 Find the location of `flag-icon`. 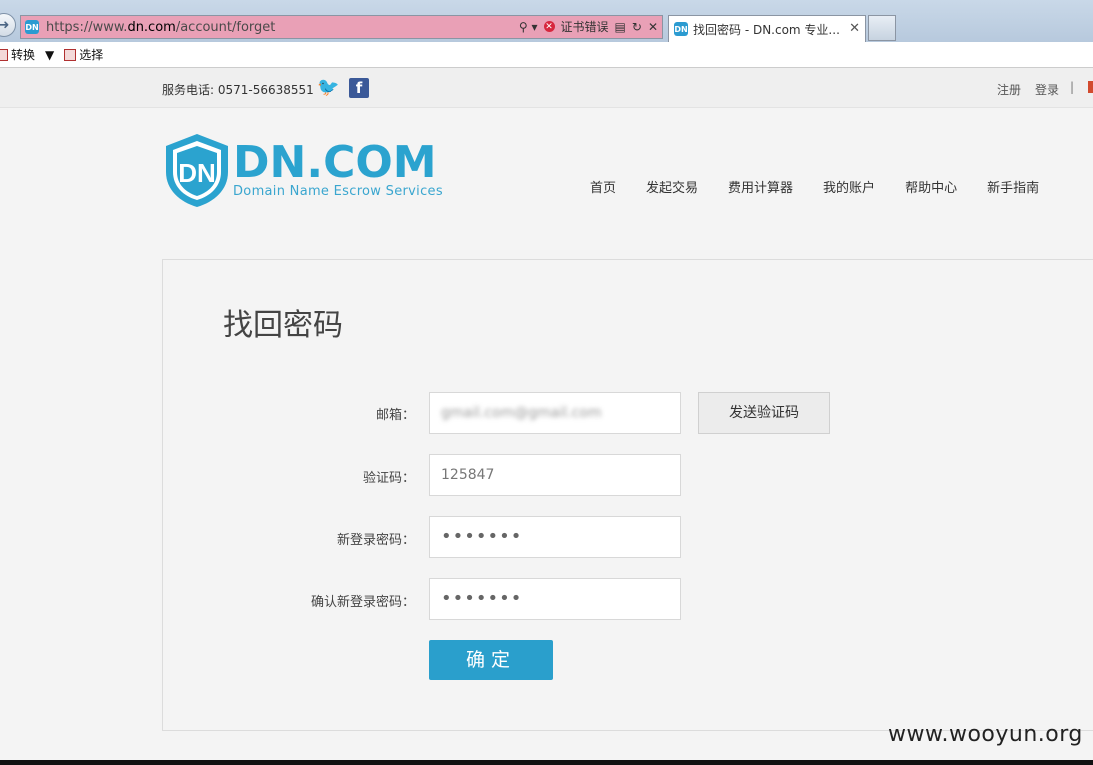

flag-icon is located at coordinates (1090, 87).